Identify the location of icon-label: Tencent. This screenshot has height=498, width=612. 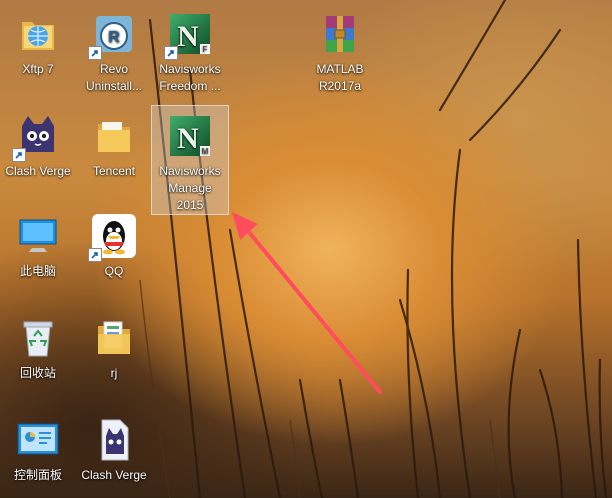
(114, 171).